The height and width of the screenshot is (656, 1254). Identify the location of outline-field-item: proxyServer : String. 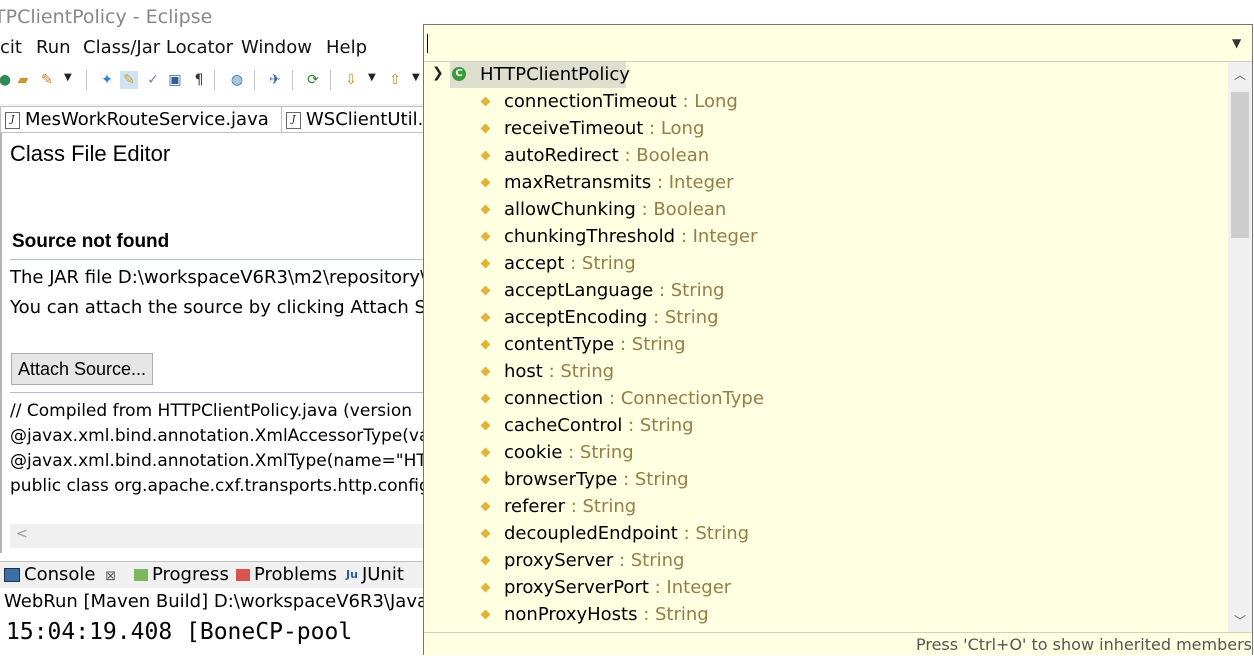
(826, 561).